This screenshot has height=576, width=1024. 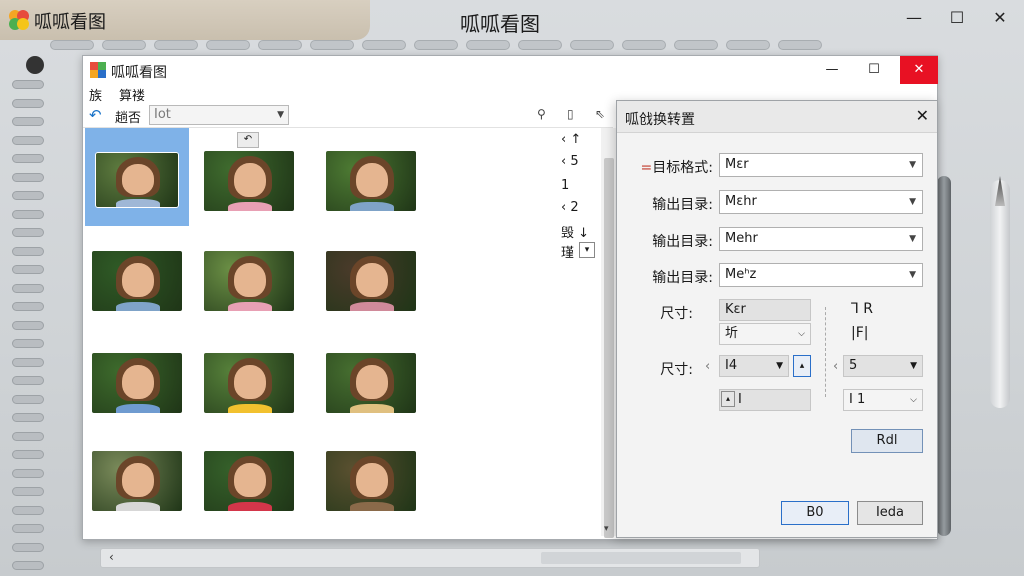 I want to click on output-dir-select-1: Mɛhr ▼, so click(x=821, y=202).